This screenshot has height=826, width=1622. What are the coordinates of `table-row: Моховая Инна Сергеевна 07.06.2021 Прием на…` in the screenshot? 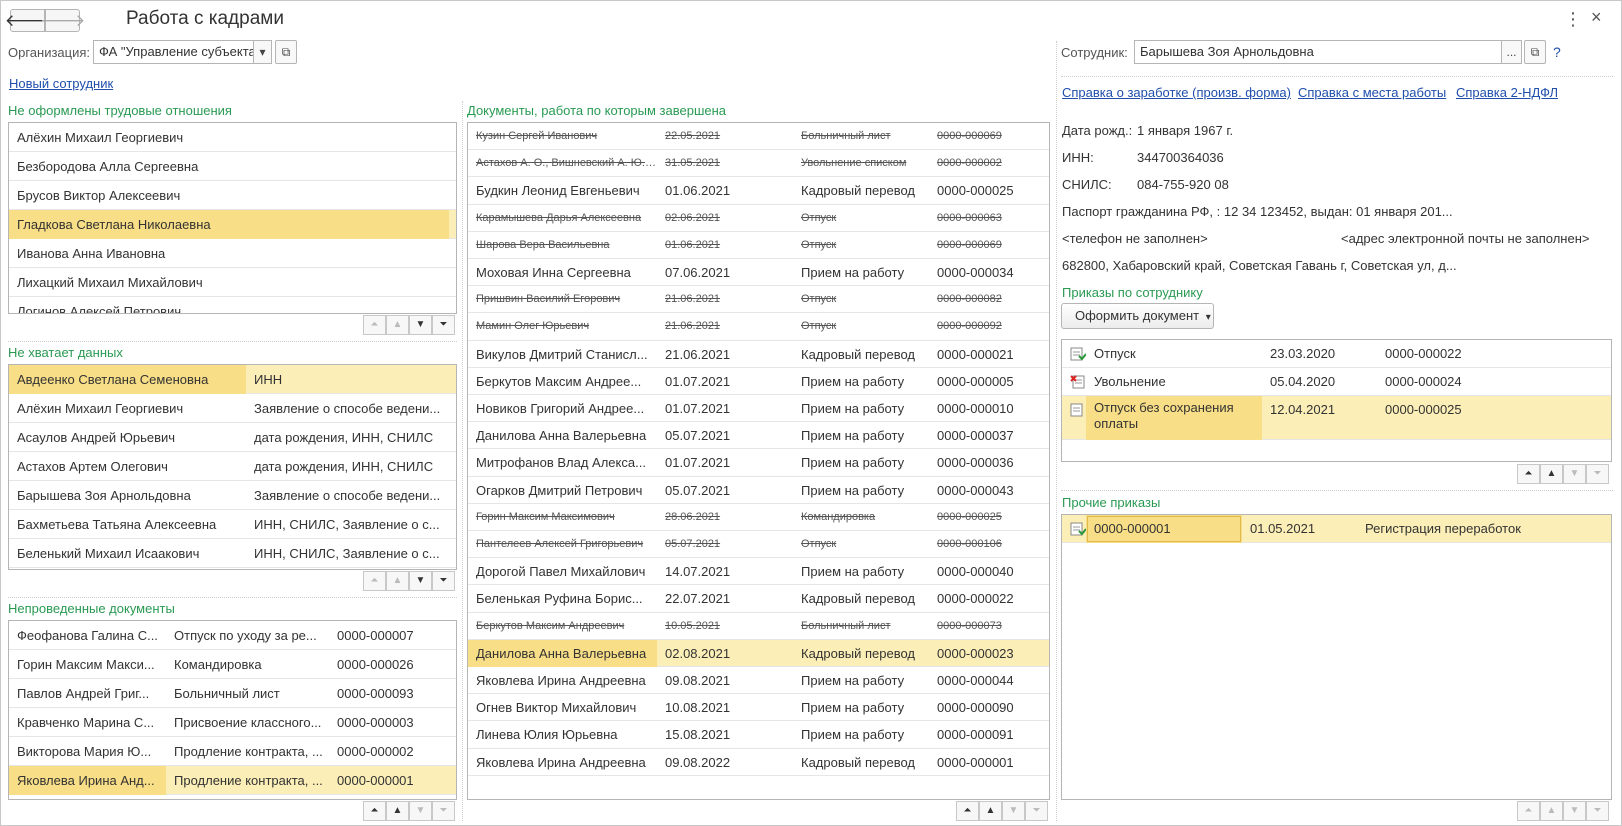 It's located at (758, 273).